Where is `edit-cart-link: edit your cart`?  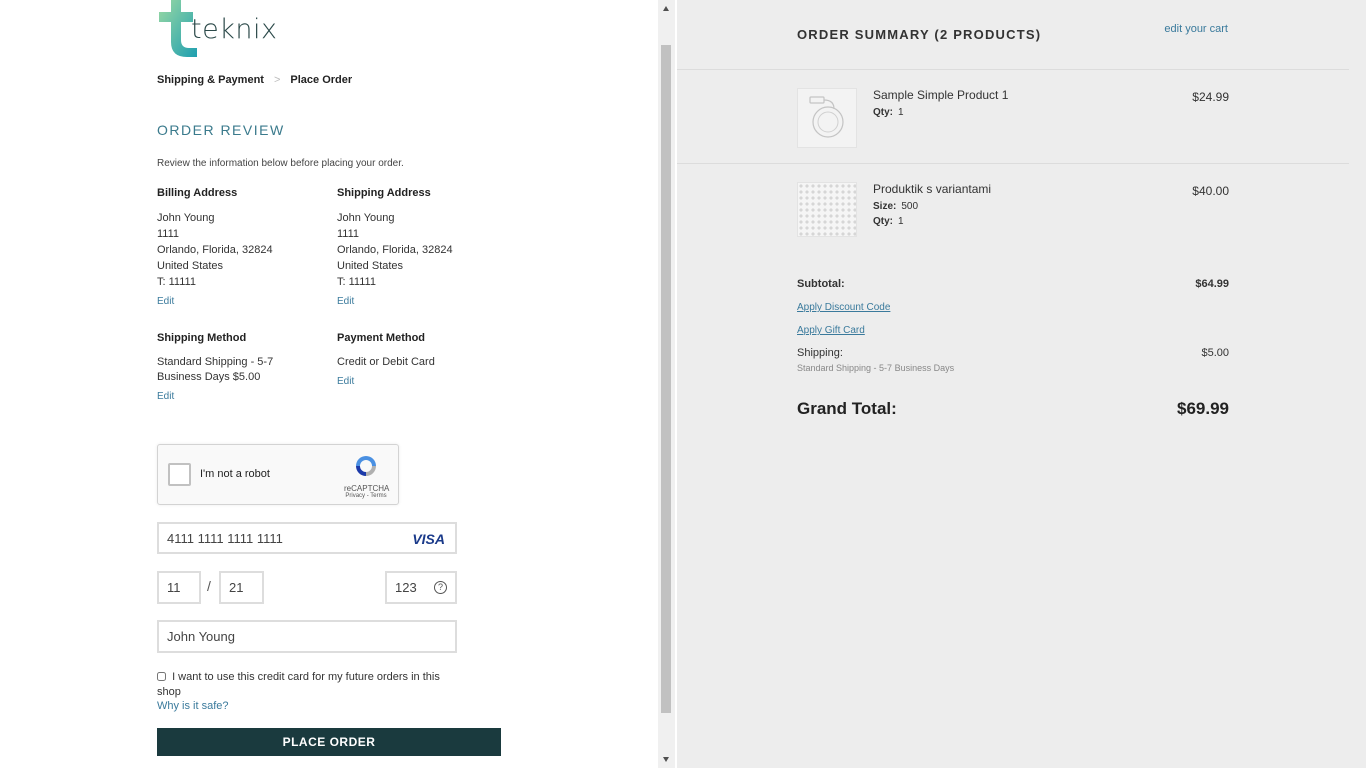 edit-cart-link: edit your cart is located at coordinates (1196, 29).